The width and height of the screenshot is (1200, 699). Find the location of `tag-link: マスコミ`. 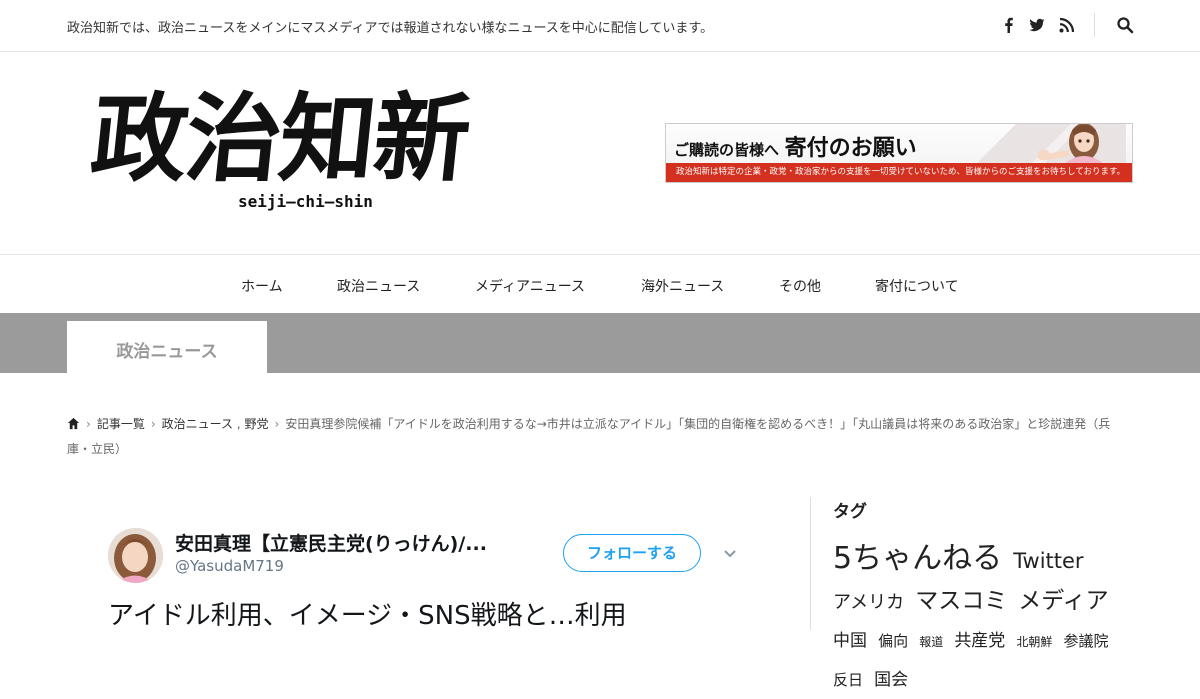

tag-link: マスコミ is located at coordinates (961, 601).